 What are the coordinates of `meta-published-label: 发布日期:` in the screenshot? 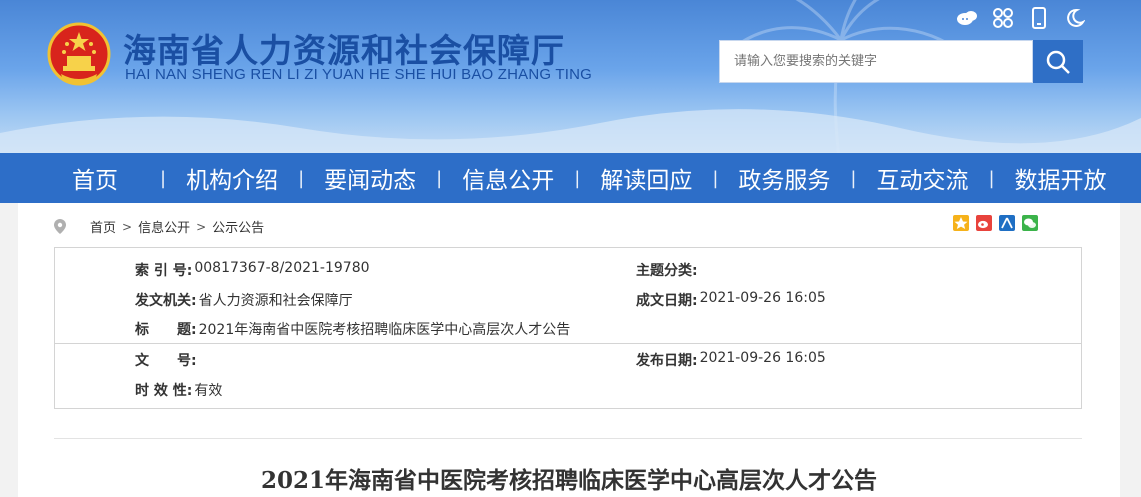 It's located at (667, 361).